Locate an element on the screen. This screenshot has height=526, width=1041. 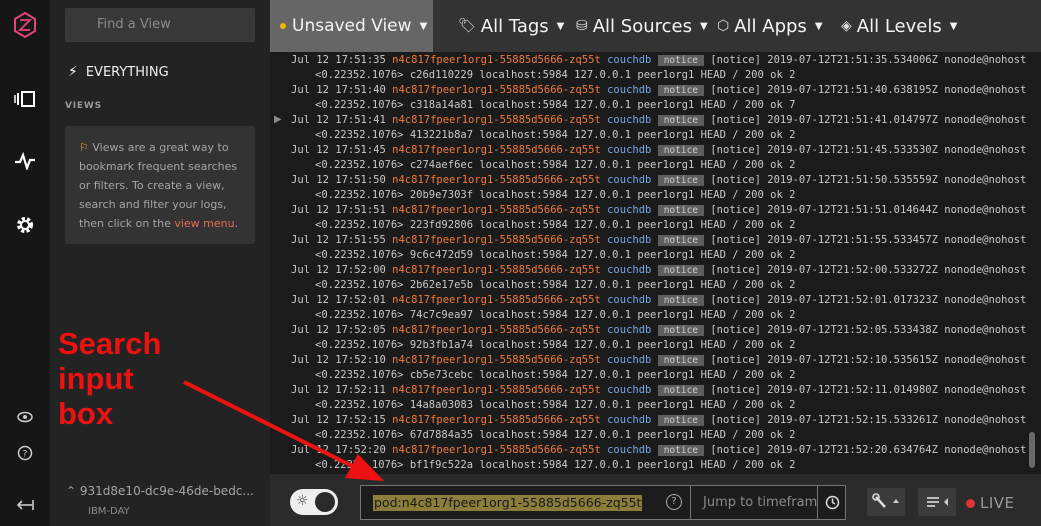
views-icon is located at coordinates (25, 99).